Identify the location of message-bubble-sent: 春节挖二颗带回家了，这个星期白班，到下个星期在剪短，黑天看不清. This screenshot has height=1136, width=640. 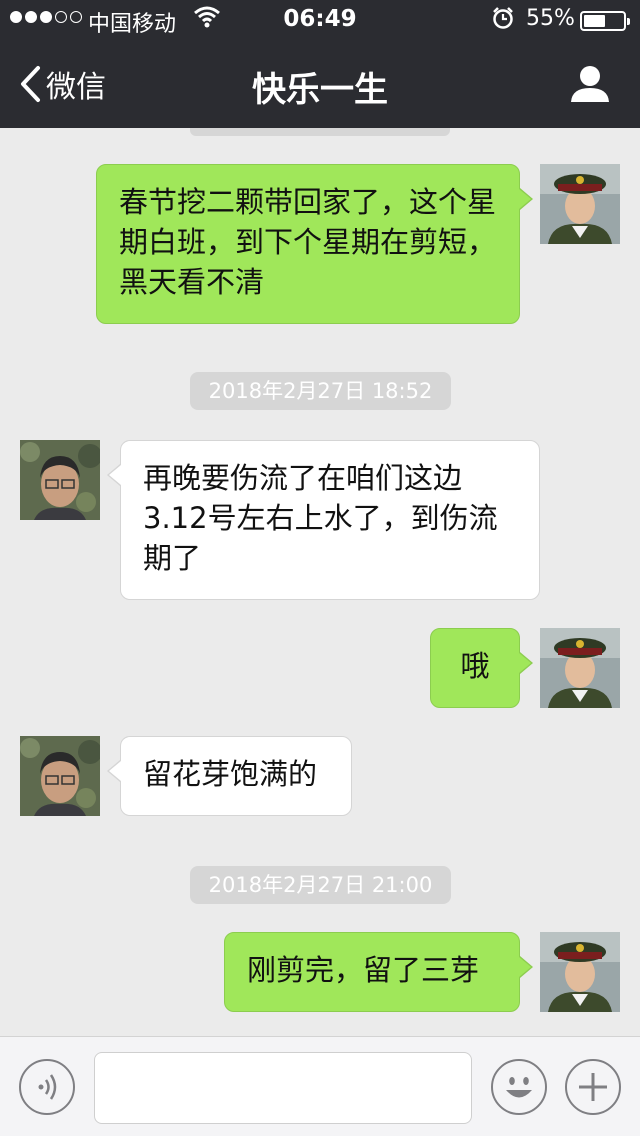
(314, 244).